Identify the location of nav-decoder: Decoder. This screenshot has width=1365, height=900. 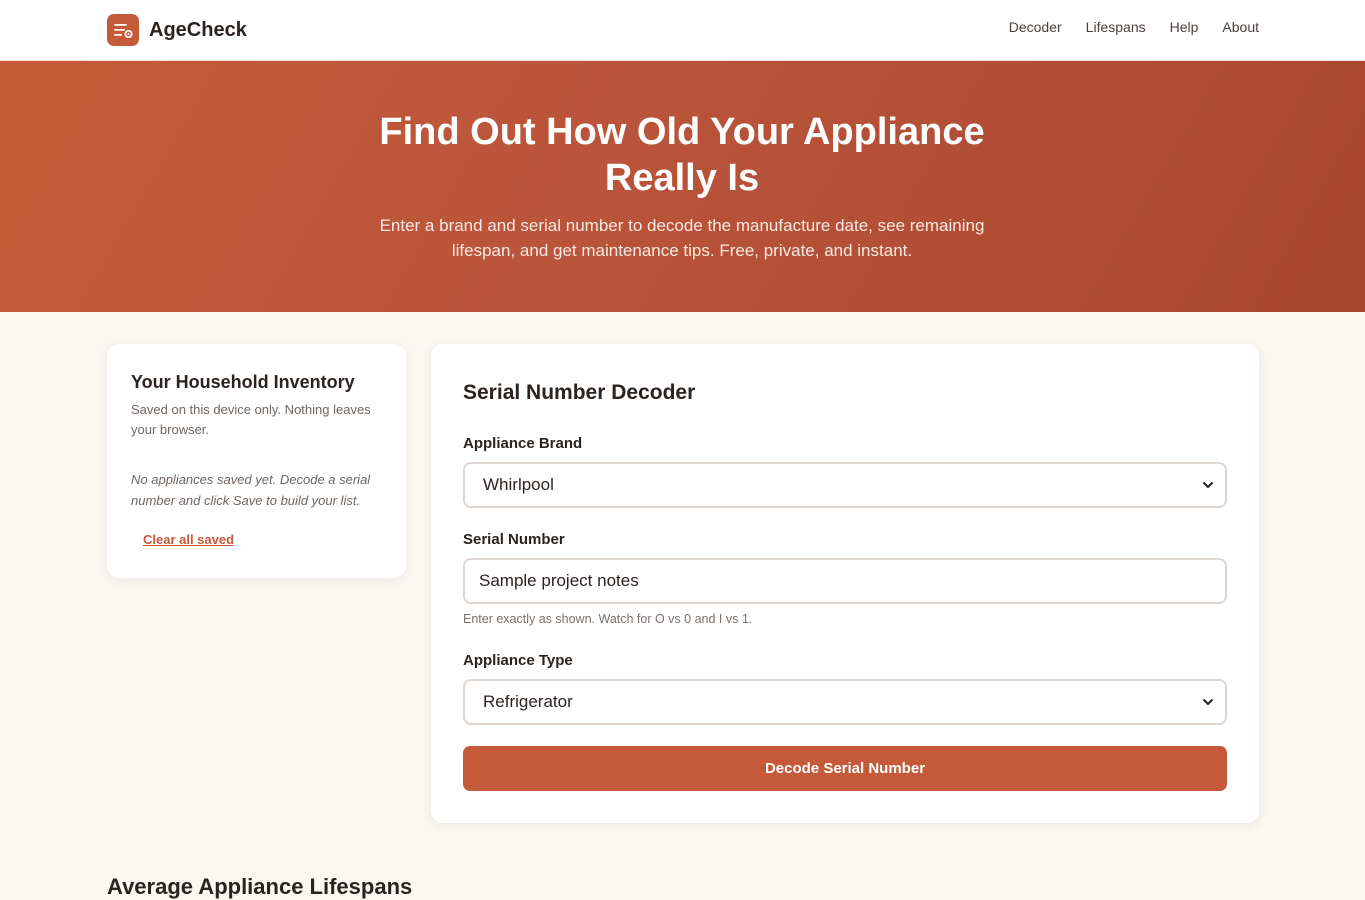
(1035, 27).